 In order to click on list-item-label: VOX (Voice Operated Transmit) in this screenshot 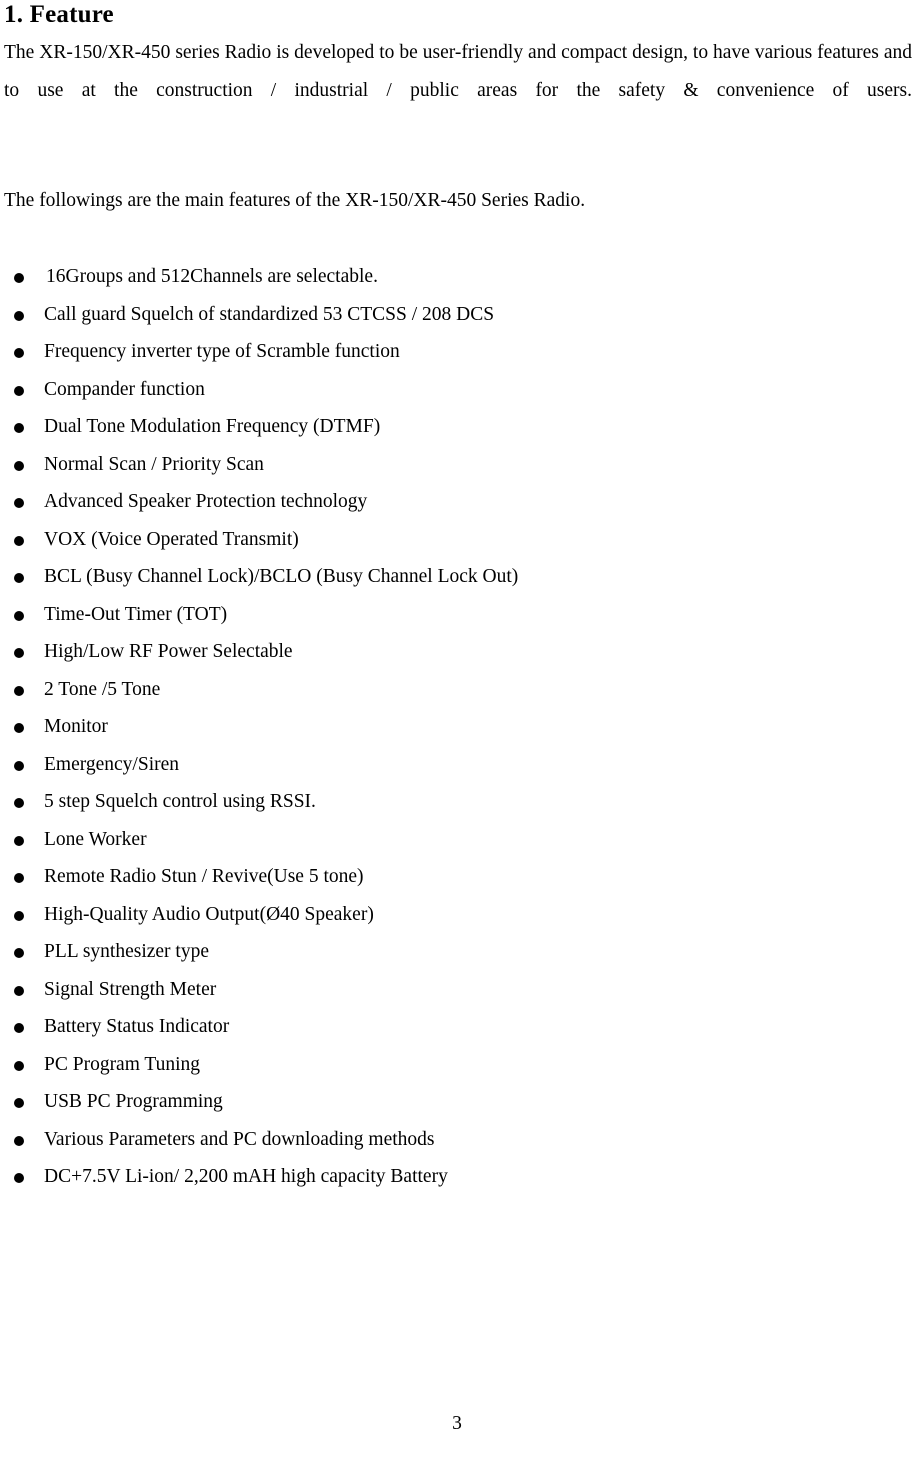, I will do `click(171, 539)`.